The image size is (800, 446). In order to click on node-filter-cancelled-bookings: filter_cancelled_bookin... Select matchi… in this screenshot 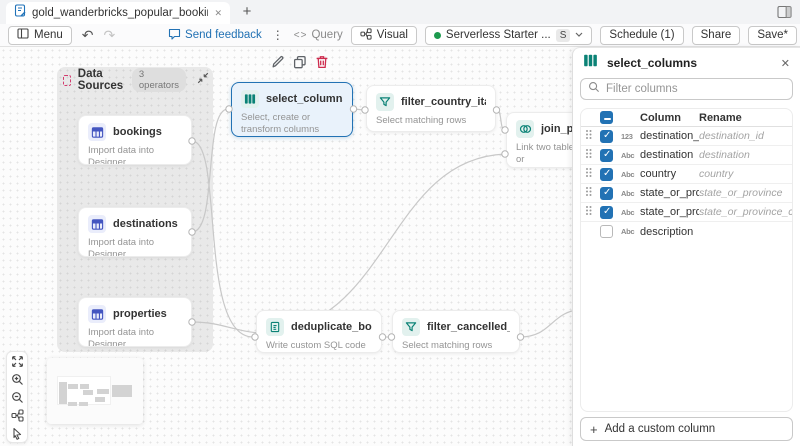, I will do `click(456, 331)`.